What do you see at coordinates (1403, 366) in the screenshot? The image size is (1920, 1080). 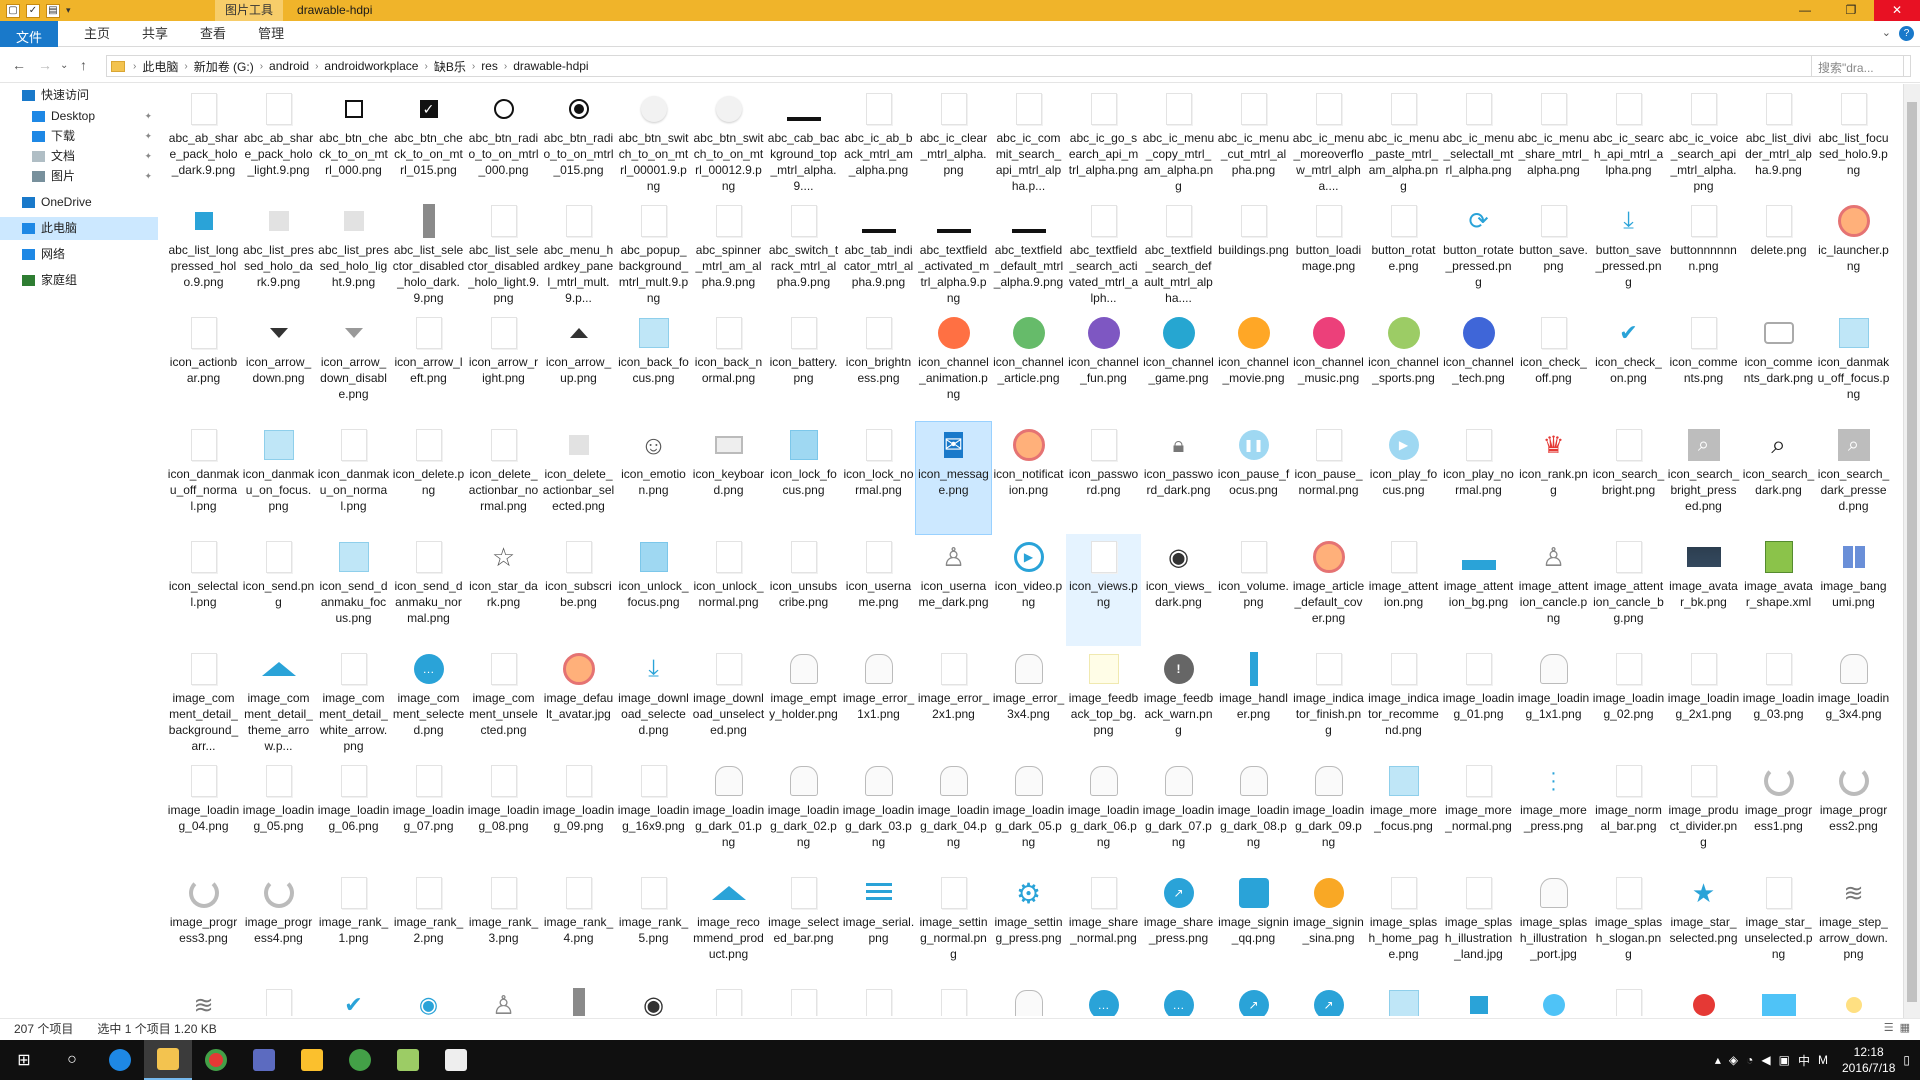 I see `file-item: icon_channel_sports.png` at bounding box center [1403, 366].